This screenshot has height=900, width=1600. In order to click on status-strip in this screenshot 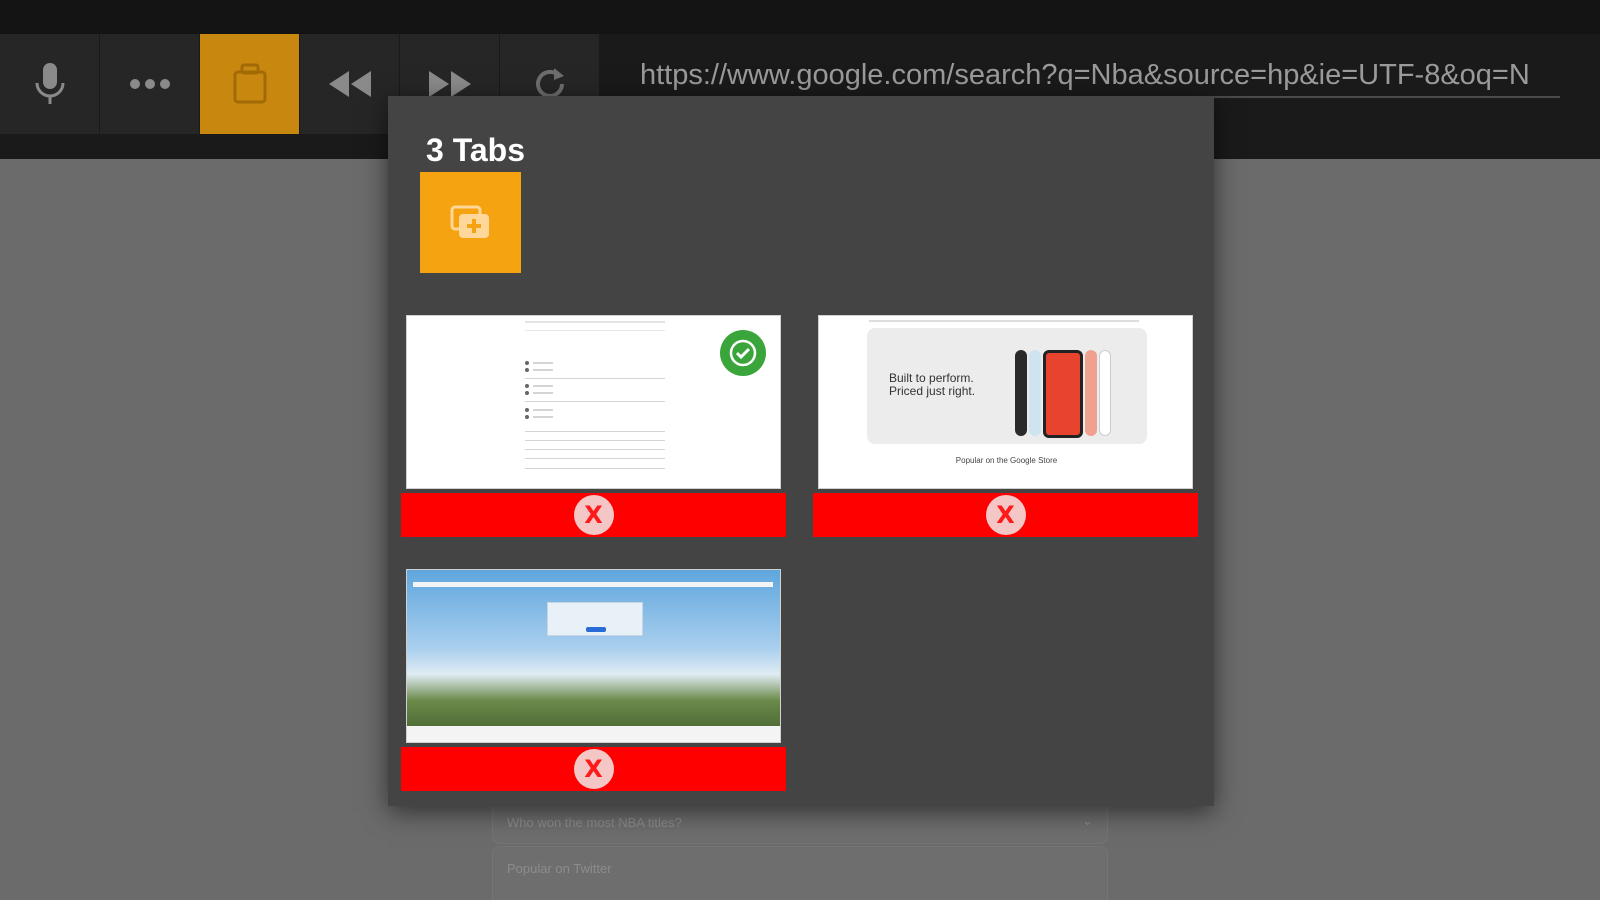, I will do `click(800, 17)`.